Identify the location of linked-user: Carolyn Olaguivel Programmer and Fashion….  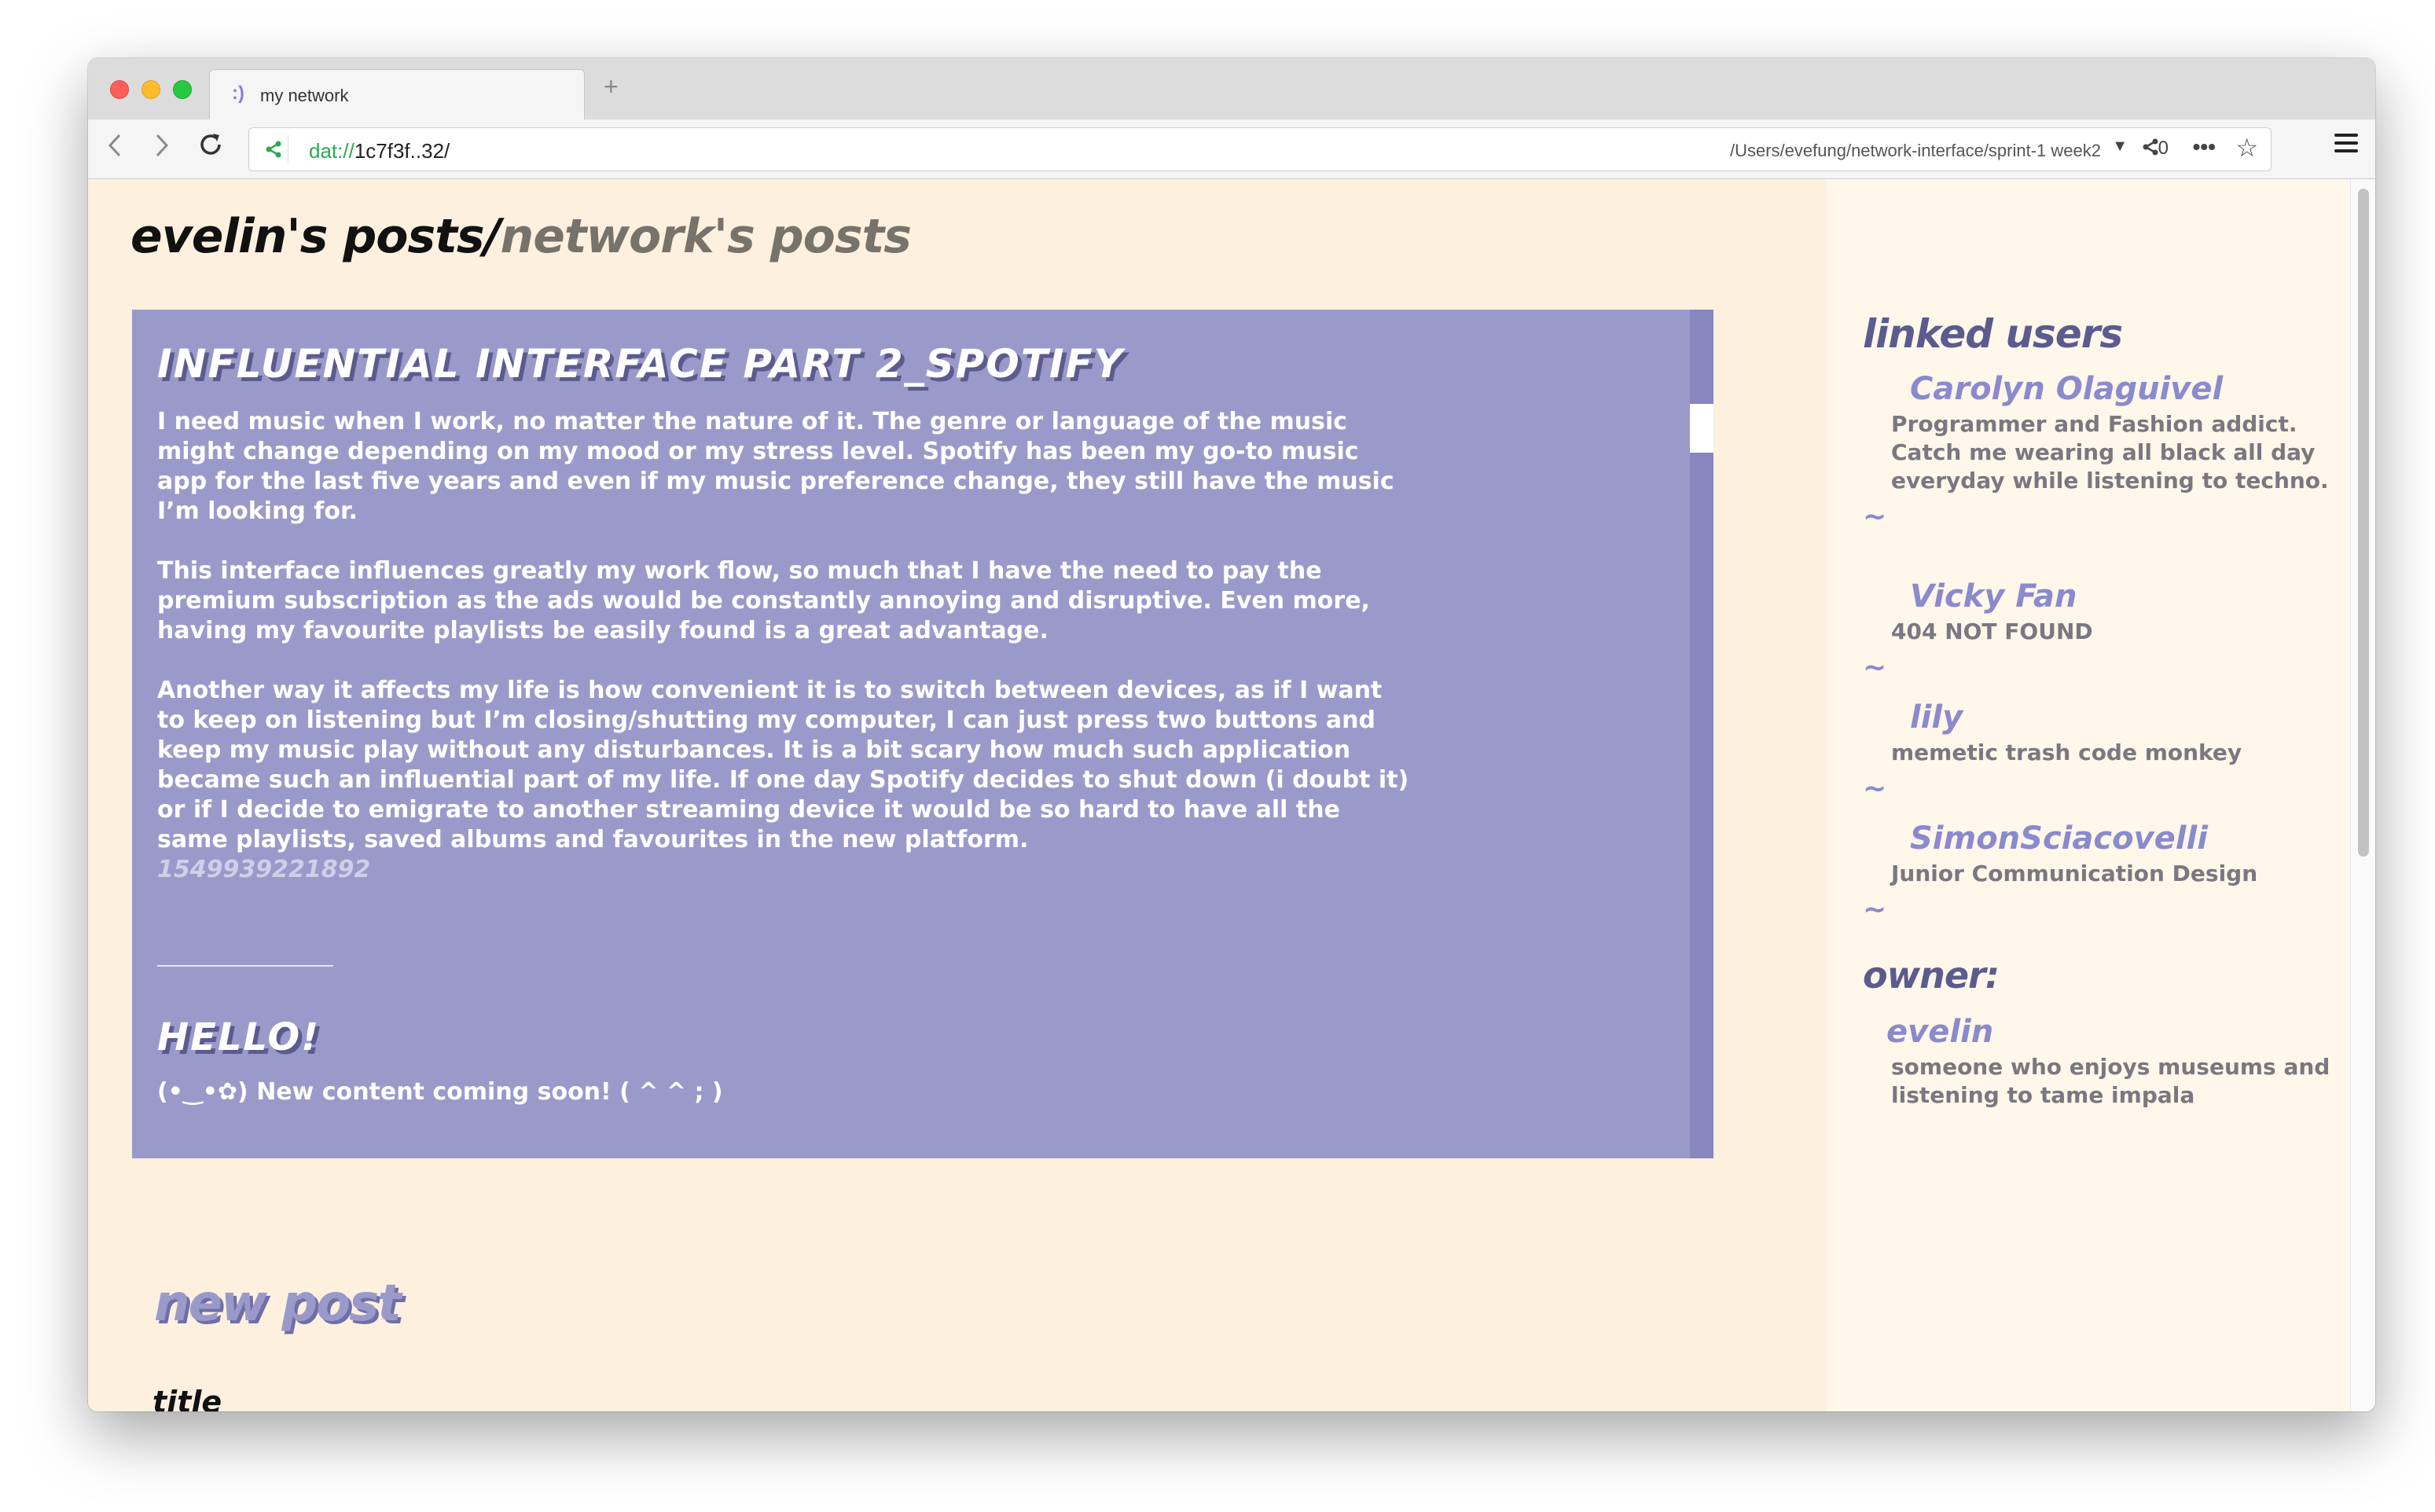
(2098, 451).